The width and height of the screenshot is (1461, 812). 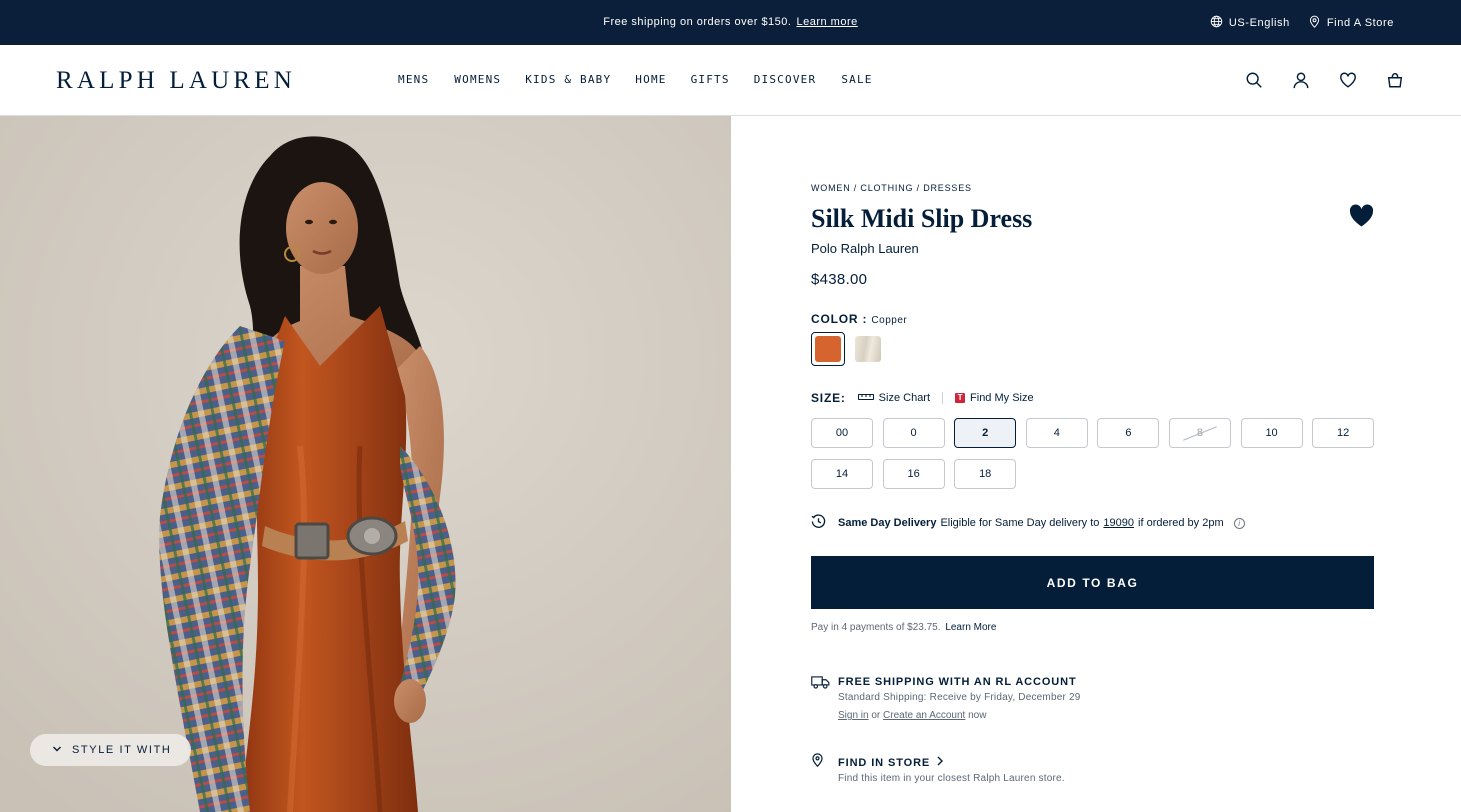 I want to click on ruler-icon, so click(x=865, y=398).